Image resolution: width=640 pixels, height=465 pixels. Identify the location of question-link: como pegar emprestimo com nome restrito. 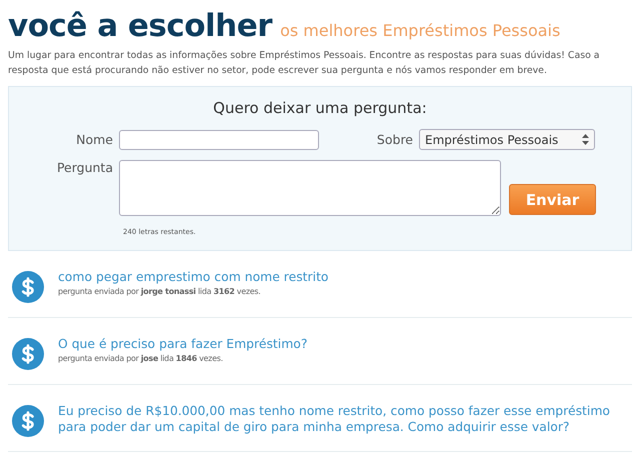
(193, 277).